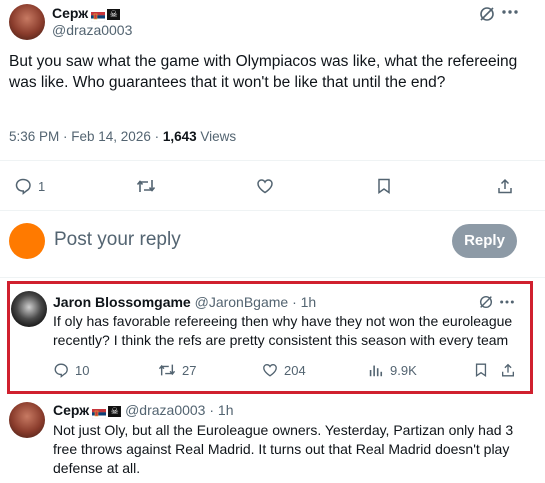 Image resolution: width=545 pixels, height=483 pixels. Describe the element at coordinates (71, 410) in the screenshot. I see `reply2-author-name: Серж` at that location.